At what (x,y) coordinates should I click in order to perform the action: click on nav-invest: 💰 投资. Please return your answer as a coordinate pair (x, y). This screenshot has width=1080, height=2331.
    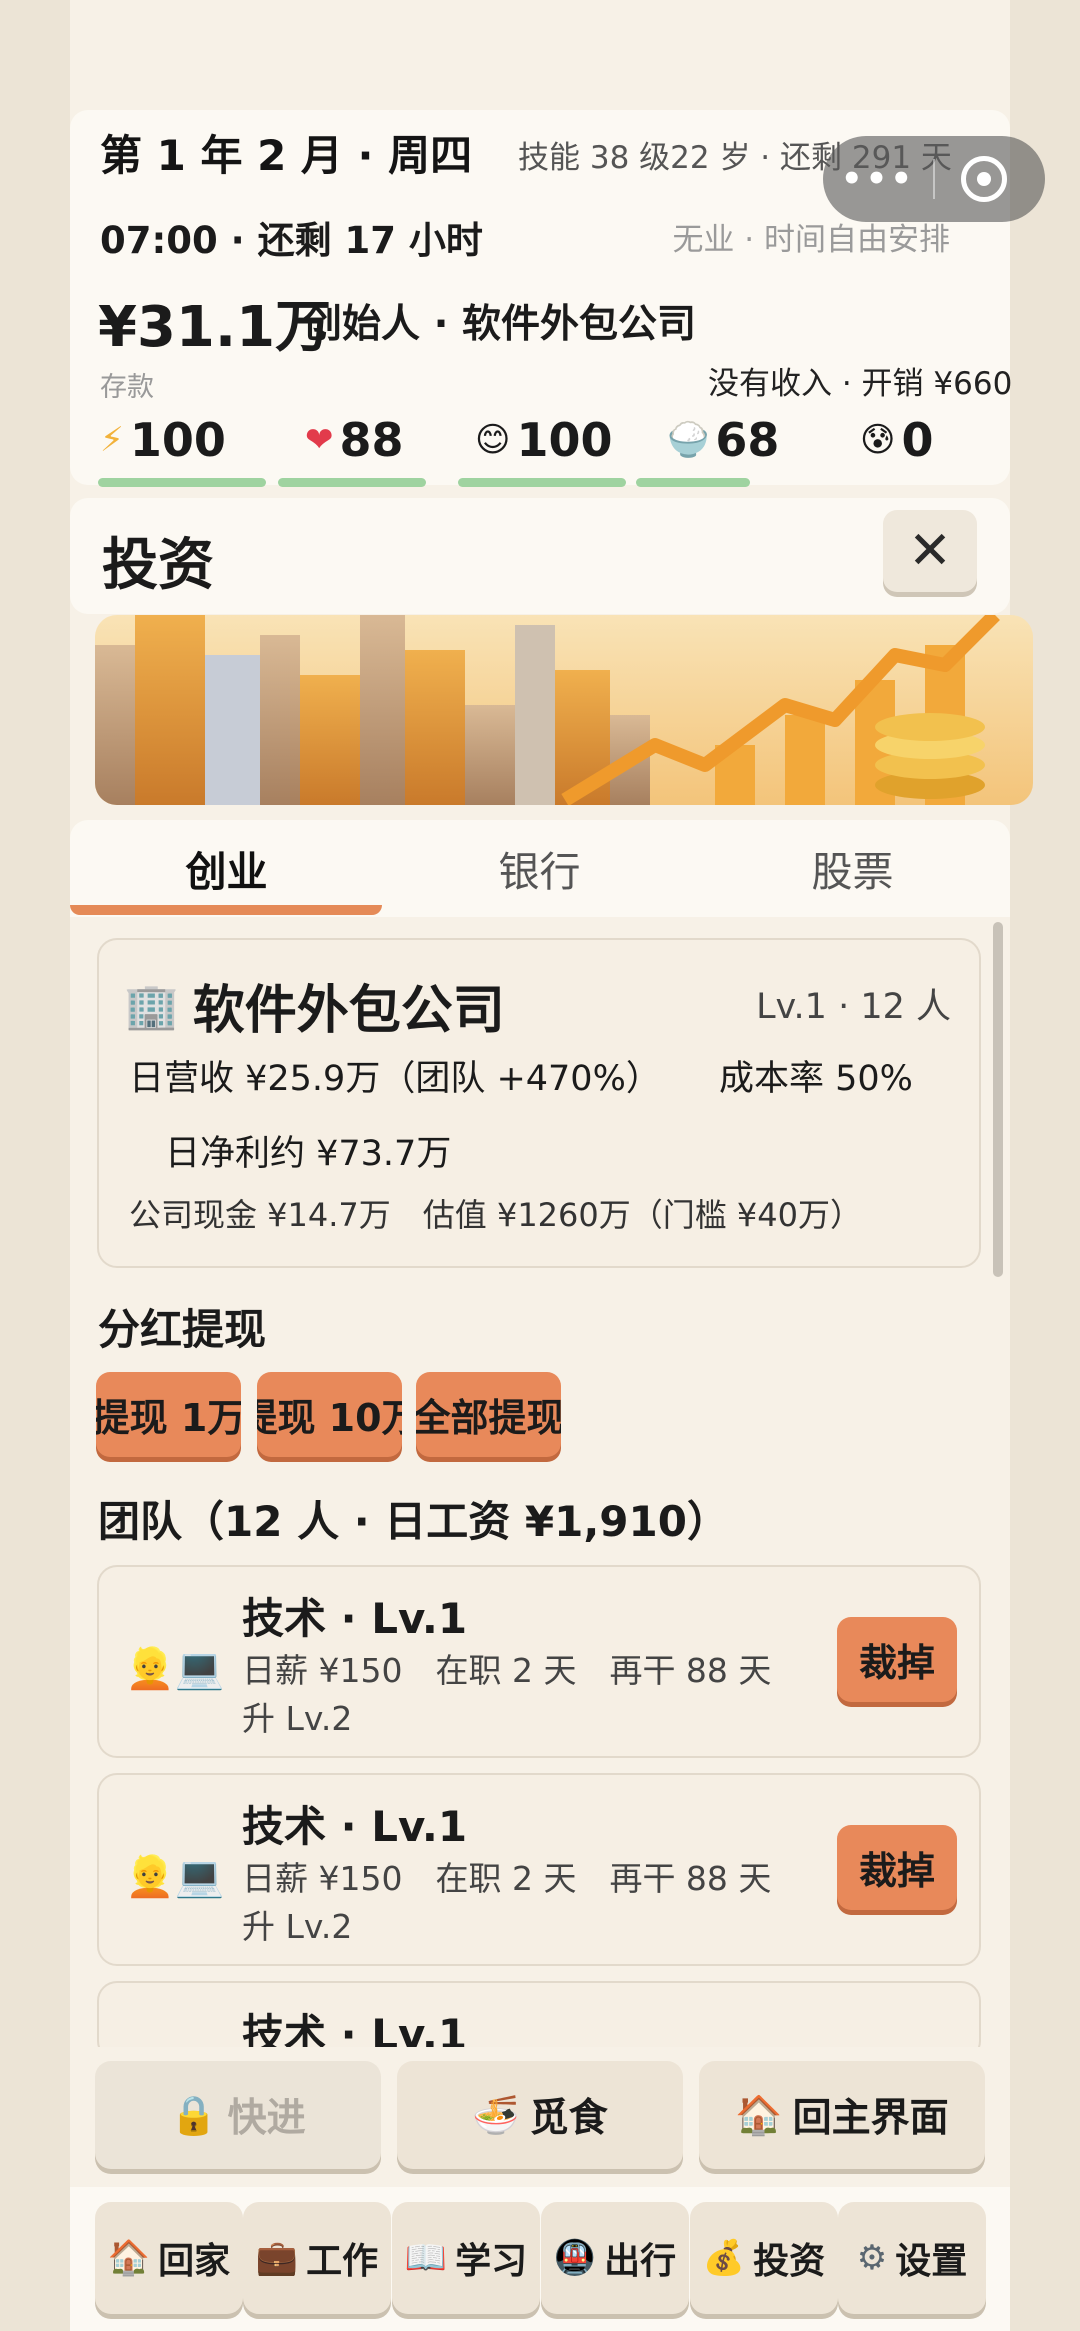
    Looking at the image, I should click on (764, 2258).